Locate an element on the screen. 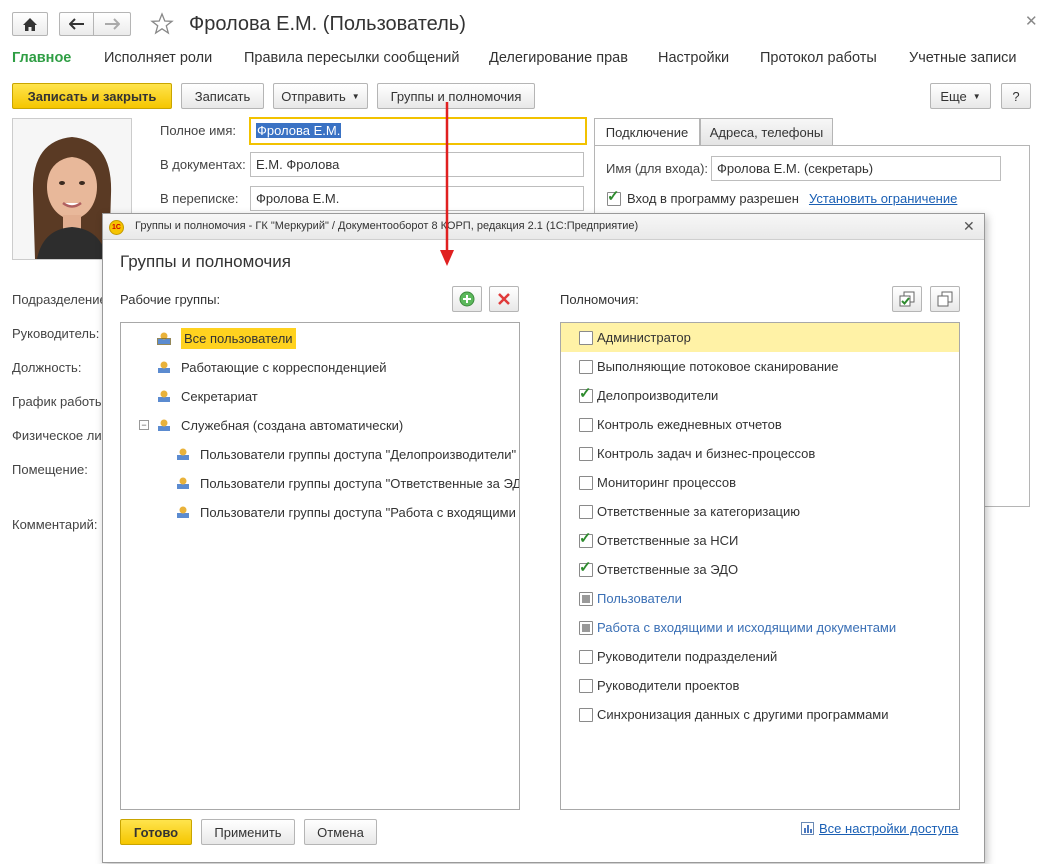 Image resolution: width=1049 pixels, height=864 pixels. arrow-right-icon is located at coordinates (112, 24).